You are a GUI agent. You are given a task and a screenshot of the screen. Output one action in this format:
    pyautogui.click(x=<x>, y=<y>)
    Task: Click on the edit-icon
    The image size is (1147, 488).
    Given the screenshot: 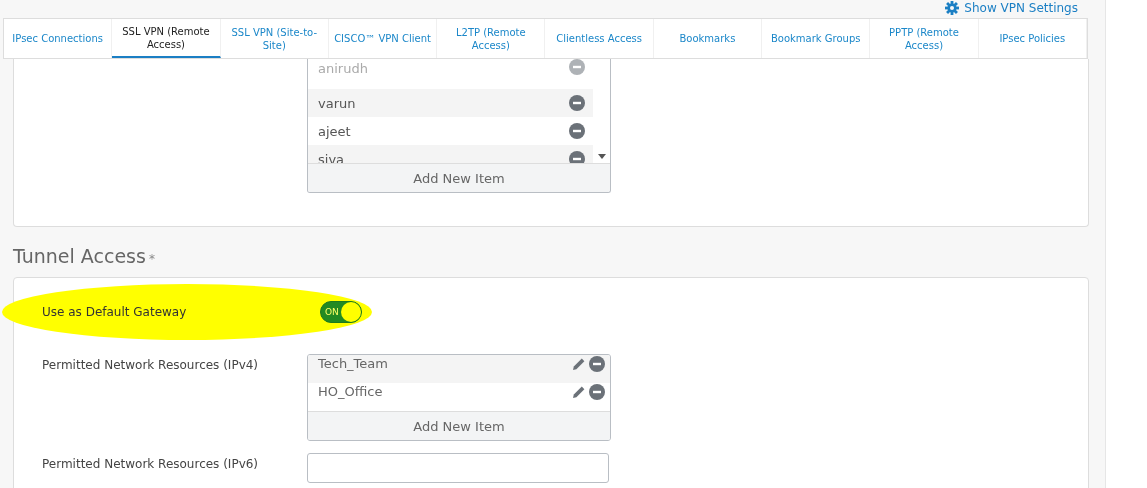 What is the action you would take?
    pyautogui.click(x=579, y=364)
    